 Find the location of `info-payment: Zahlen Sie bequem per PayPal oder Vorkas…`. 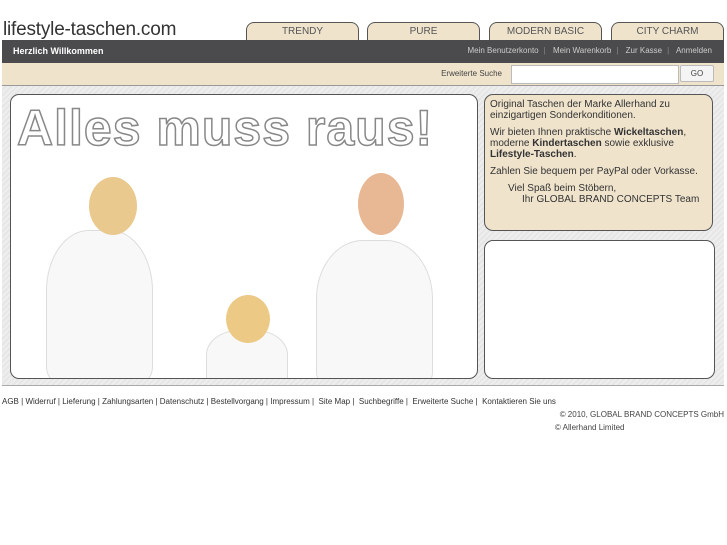

info-payment: Zahlen Sie bequem per PayPal oder Vorkas… is located at coordinates (594, 171).